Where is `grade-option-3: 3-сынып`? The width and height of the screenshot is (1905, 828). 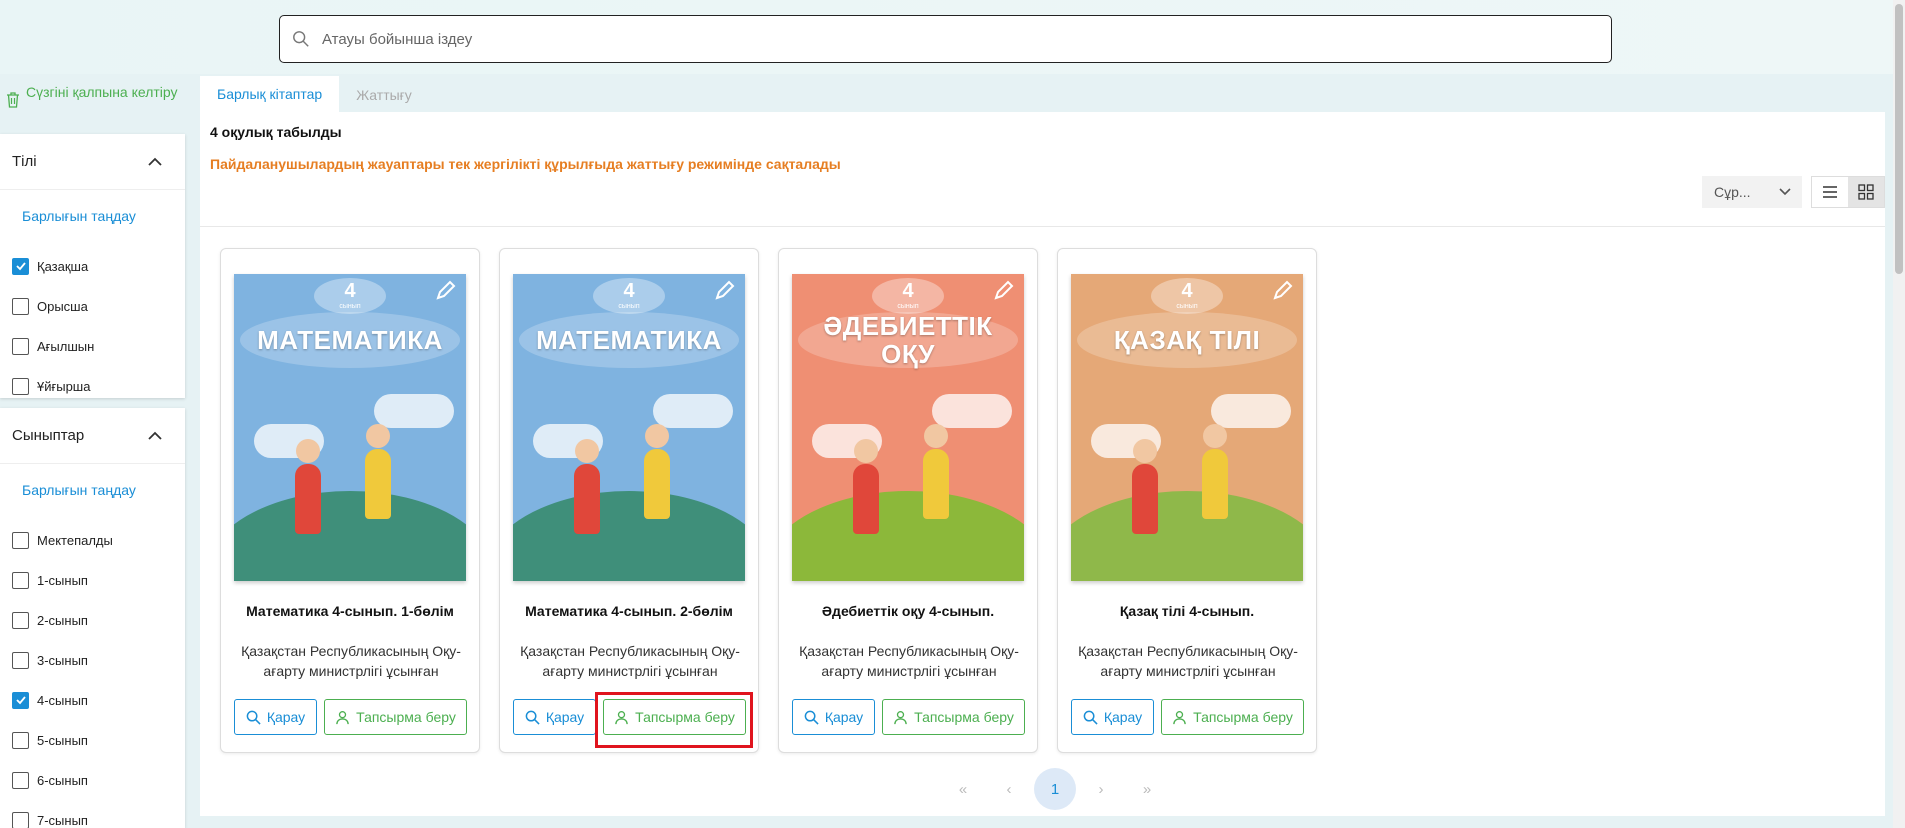
grade-option-3: 3-сынып is located at coordinates (92, 660).